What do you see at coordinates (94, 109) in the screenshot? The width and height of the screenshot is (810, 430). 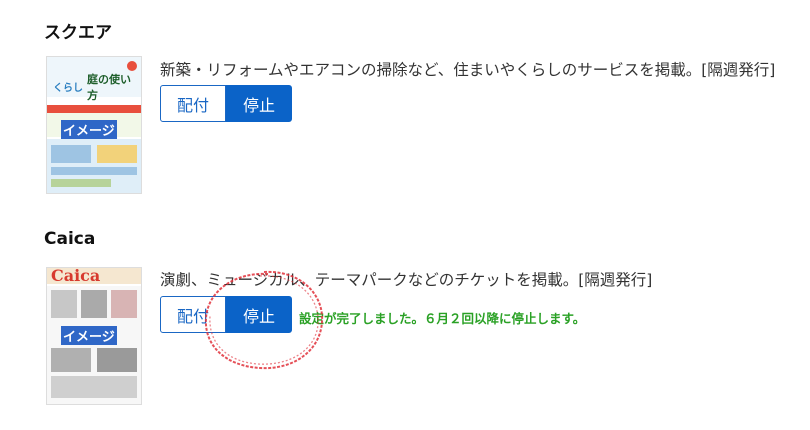 I see `thumb-red-band` at bounding box center [94, 109].